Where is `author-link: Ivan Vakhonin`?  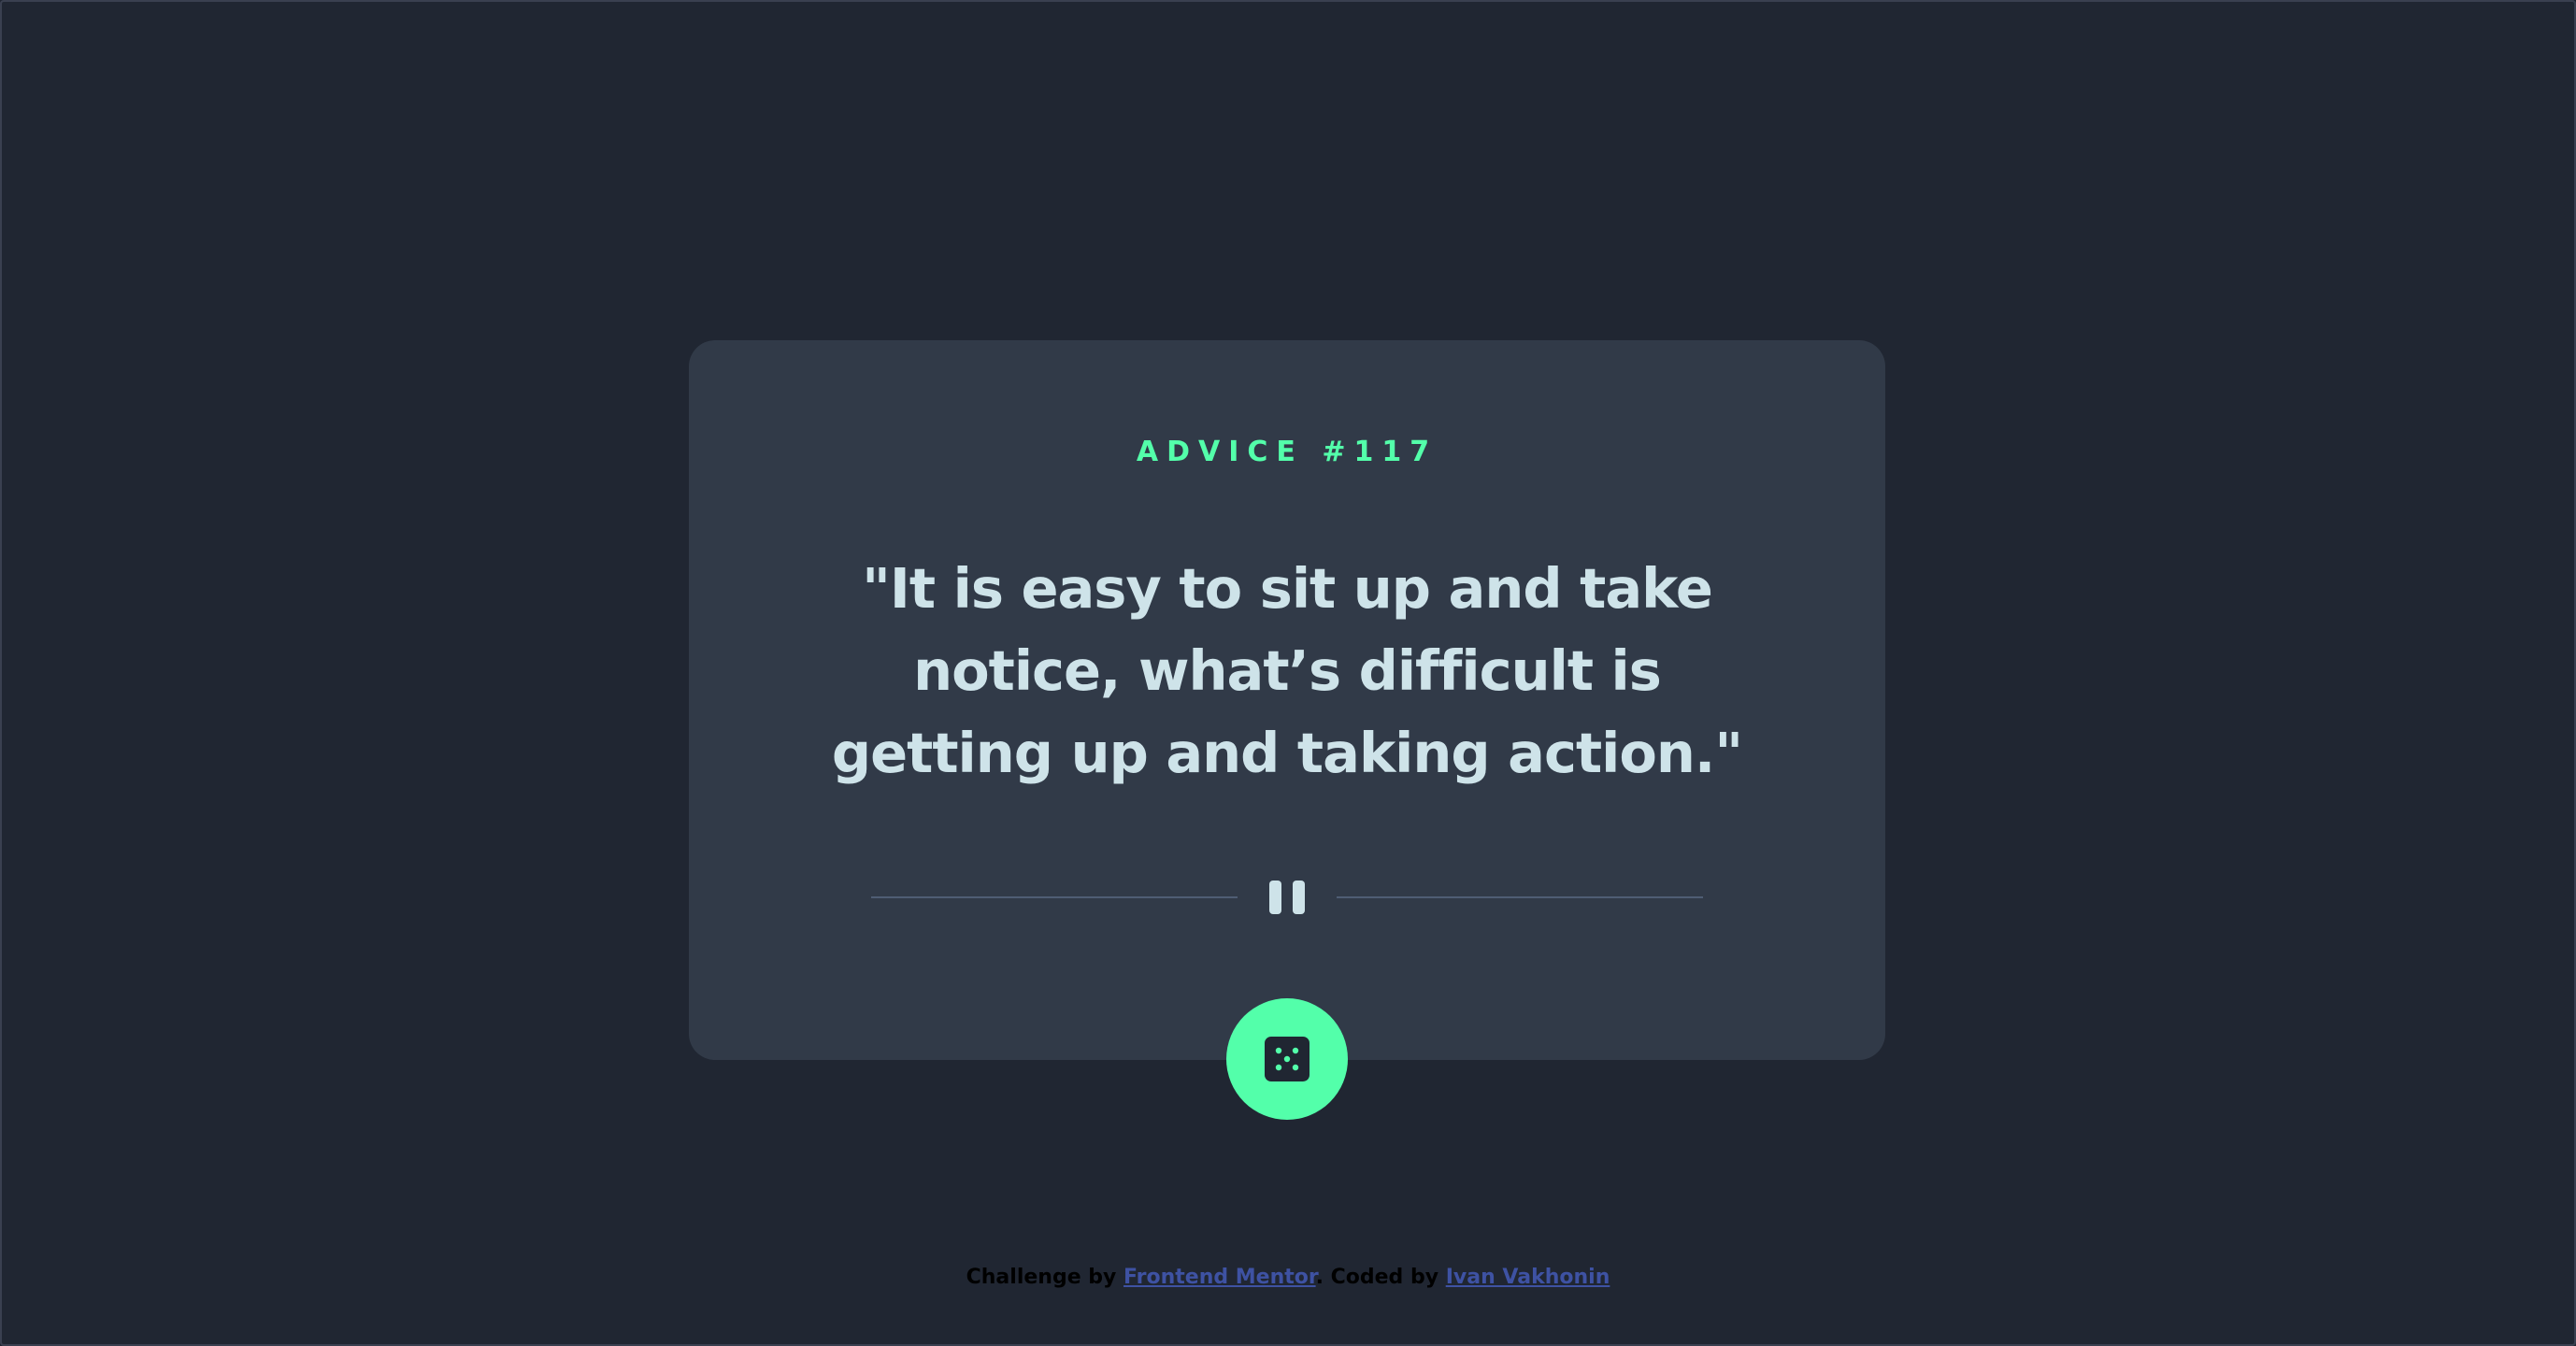
author-link: Ivan Vakhonin is located at coordinates (1528, 1277).